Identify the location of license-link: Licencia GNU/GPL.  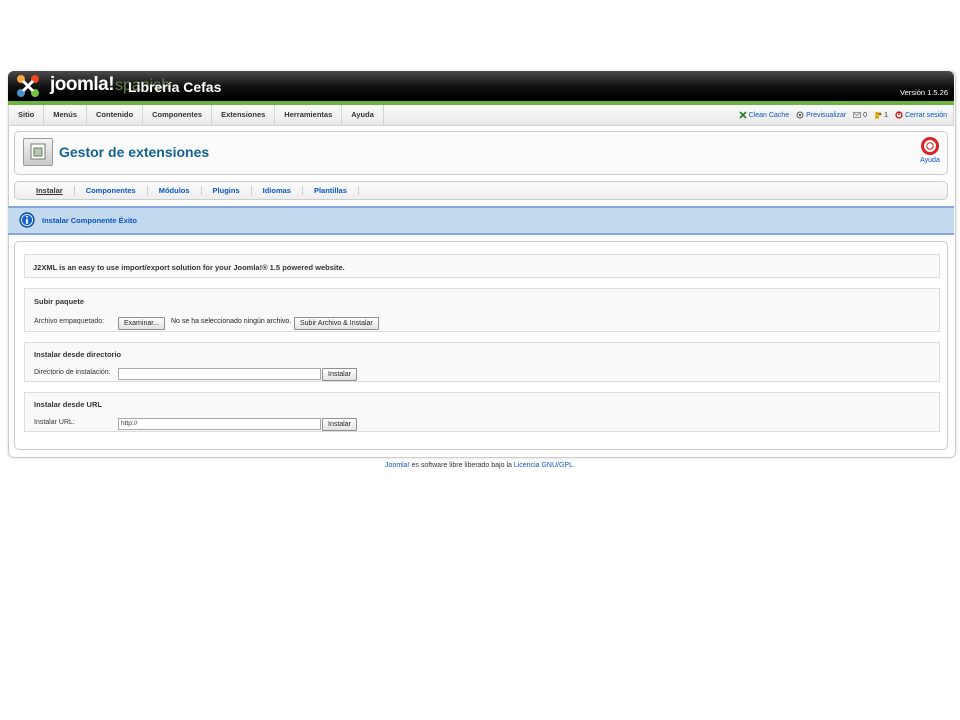
(543, 465).